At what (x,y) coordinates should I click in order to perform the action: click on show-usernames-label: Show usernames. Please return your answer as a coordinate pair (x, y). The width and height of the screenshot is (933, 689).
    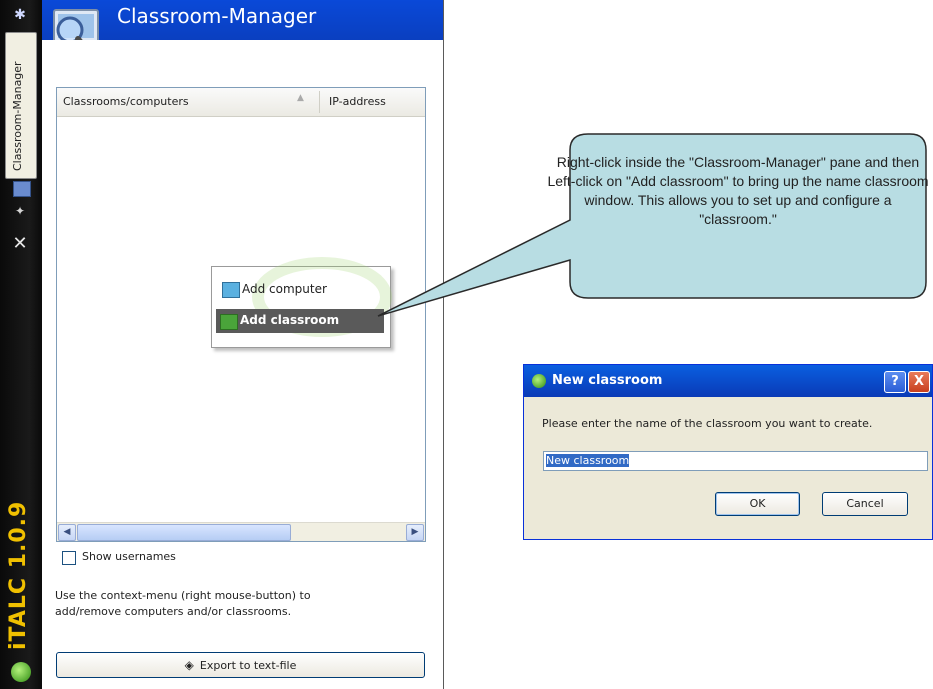
    Looking at the image, I should click on (129, 556).